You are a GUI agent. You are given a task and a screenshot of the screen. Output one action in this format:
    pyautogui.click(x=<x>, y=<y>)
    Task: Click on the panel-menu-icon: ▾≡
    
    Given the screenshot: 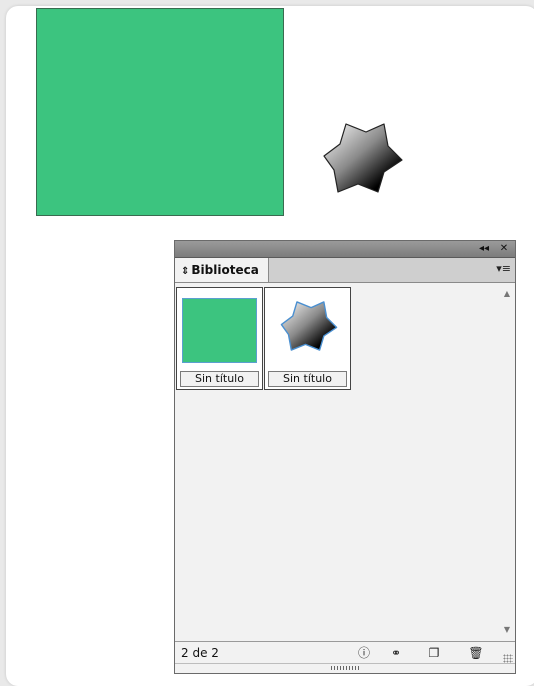 What is the action you would take?
    pyautogui.click(x=503, y=269)
    